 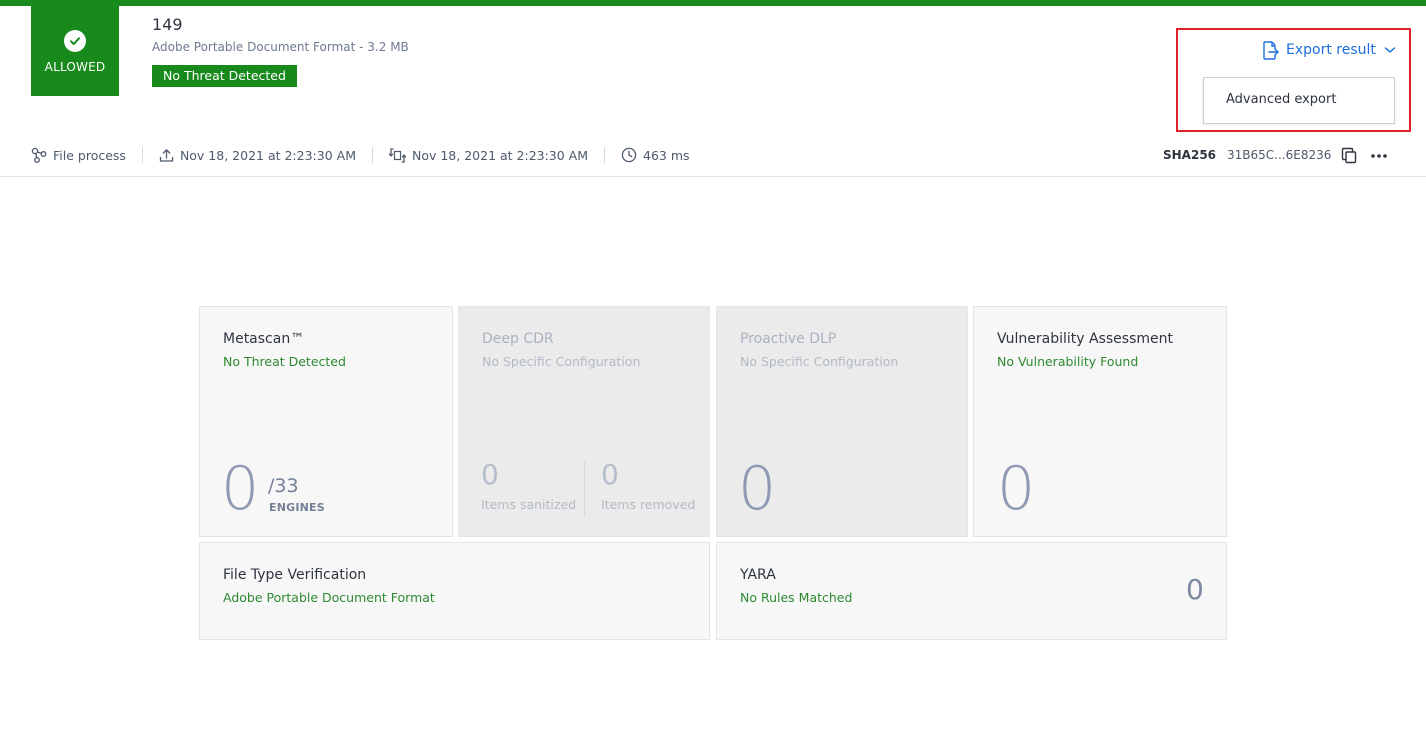 I want to click on threat-status-badge: No Threat Detected, so click(x=224, y=76).